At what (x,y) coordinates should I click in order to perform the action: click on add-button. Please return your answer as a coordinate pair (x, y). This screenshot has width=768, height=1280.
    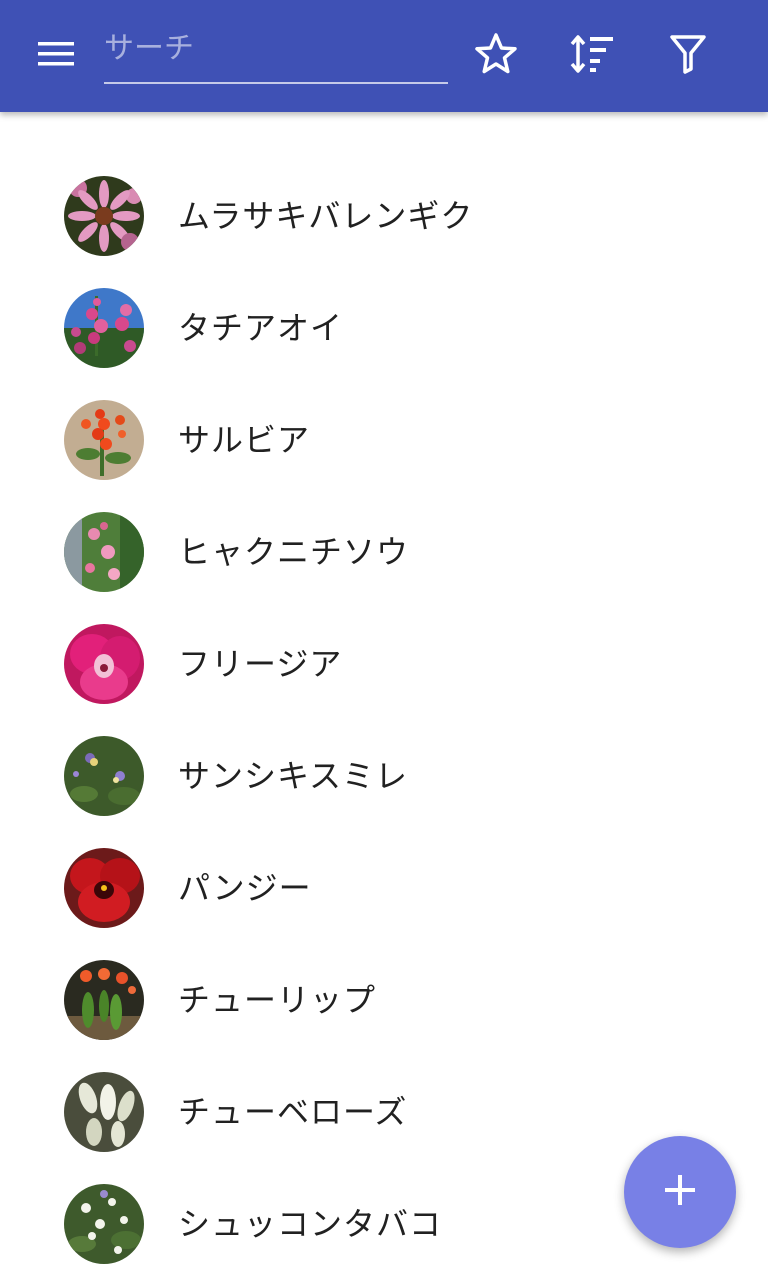
    Looking at the image, I should click on (680, 1192).